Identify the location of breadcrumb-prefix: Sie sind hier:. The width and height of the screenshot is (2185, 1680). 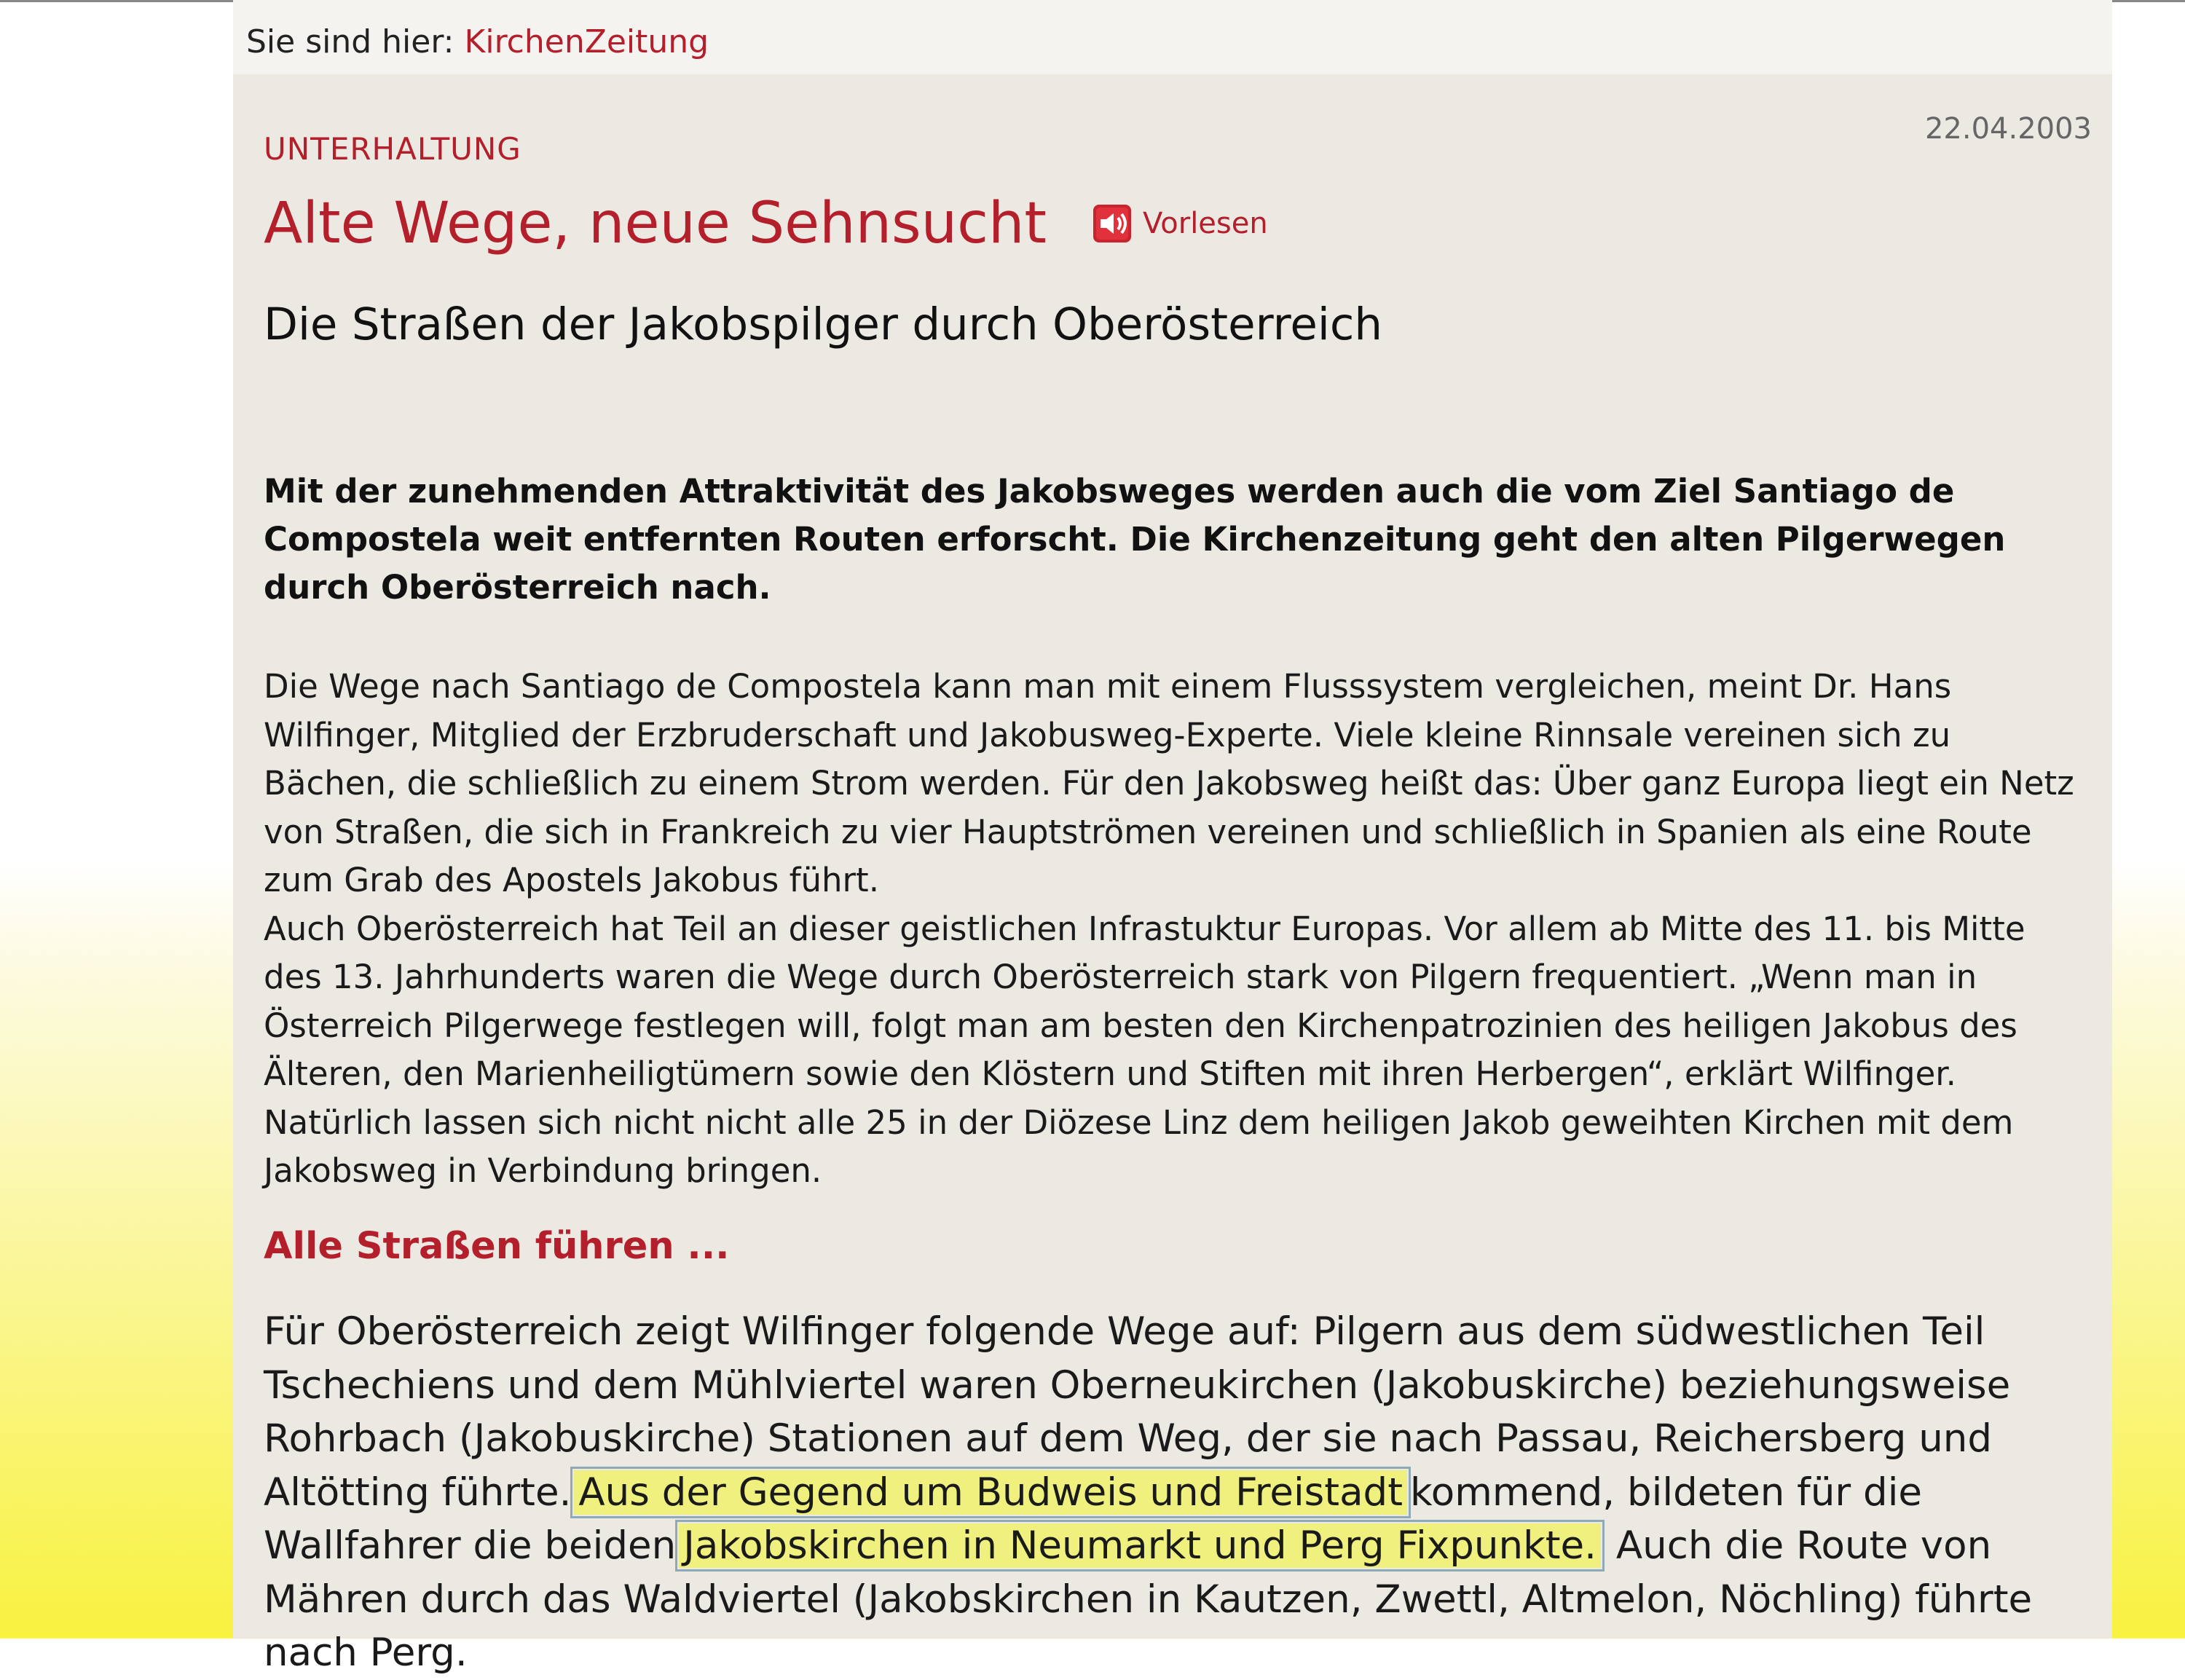
(350, 41).